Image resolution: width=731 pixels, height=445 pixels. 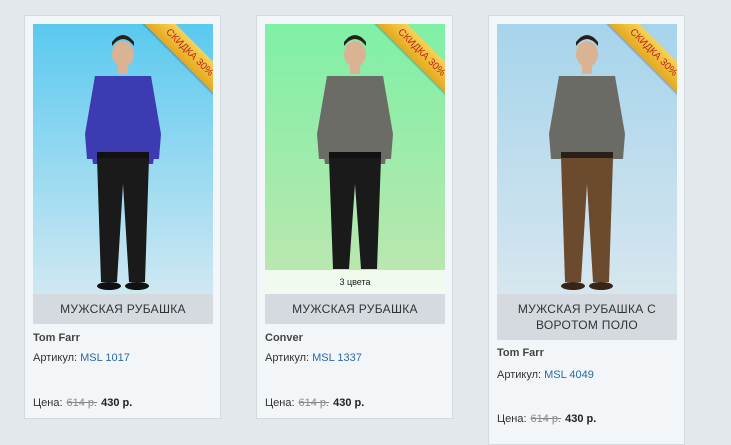 What do you see at coordinates (355, 159) in the screenshot?
I see `product-photo: 3 цвета СКИДКА 30%` at bounding box center [355, 159].